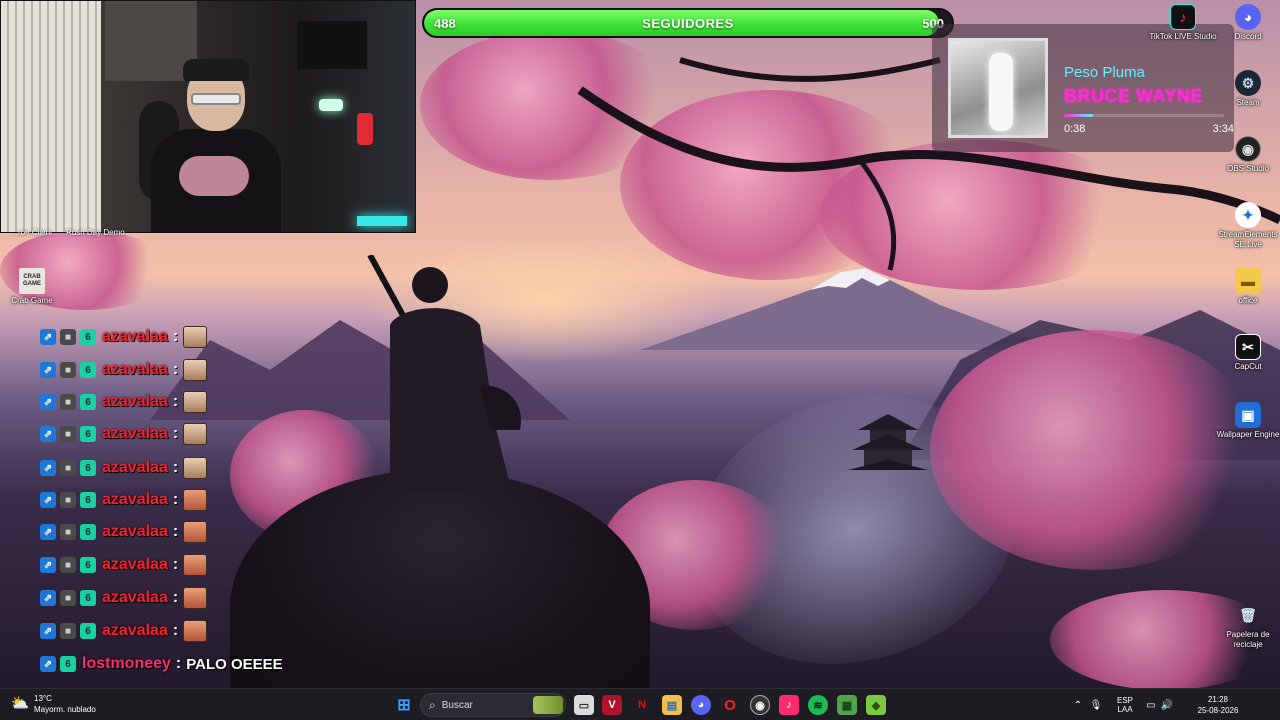  I want to click on desktop-icon-discord: ◕ Discord, so click(1245, 23).